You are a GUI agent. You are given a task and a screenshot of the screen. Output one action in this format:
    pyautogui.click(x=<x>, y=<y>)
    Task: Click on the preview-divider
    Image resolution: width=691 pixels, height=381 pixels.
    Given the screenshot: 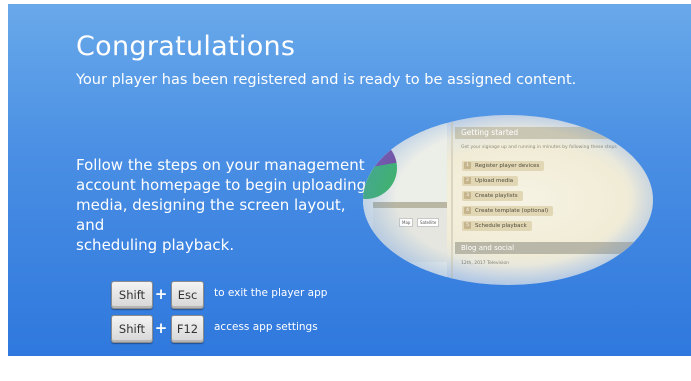 What is the action you would take?
    pyautogui.click(x=452, y=200)
    